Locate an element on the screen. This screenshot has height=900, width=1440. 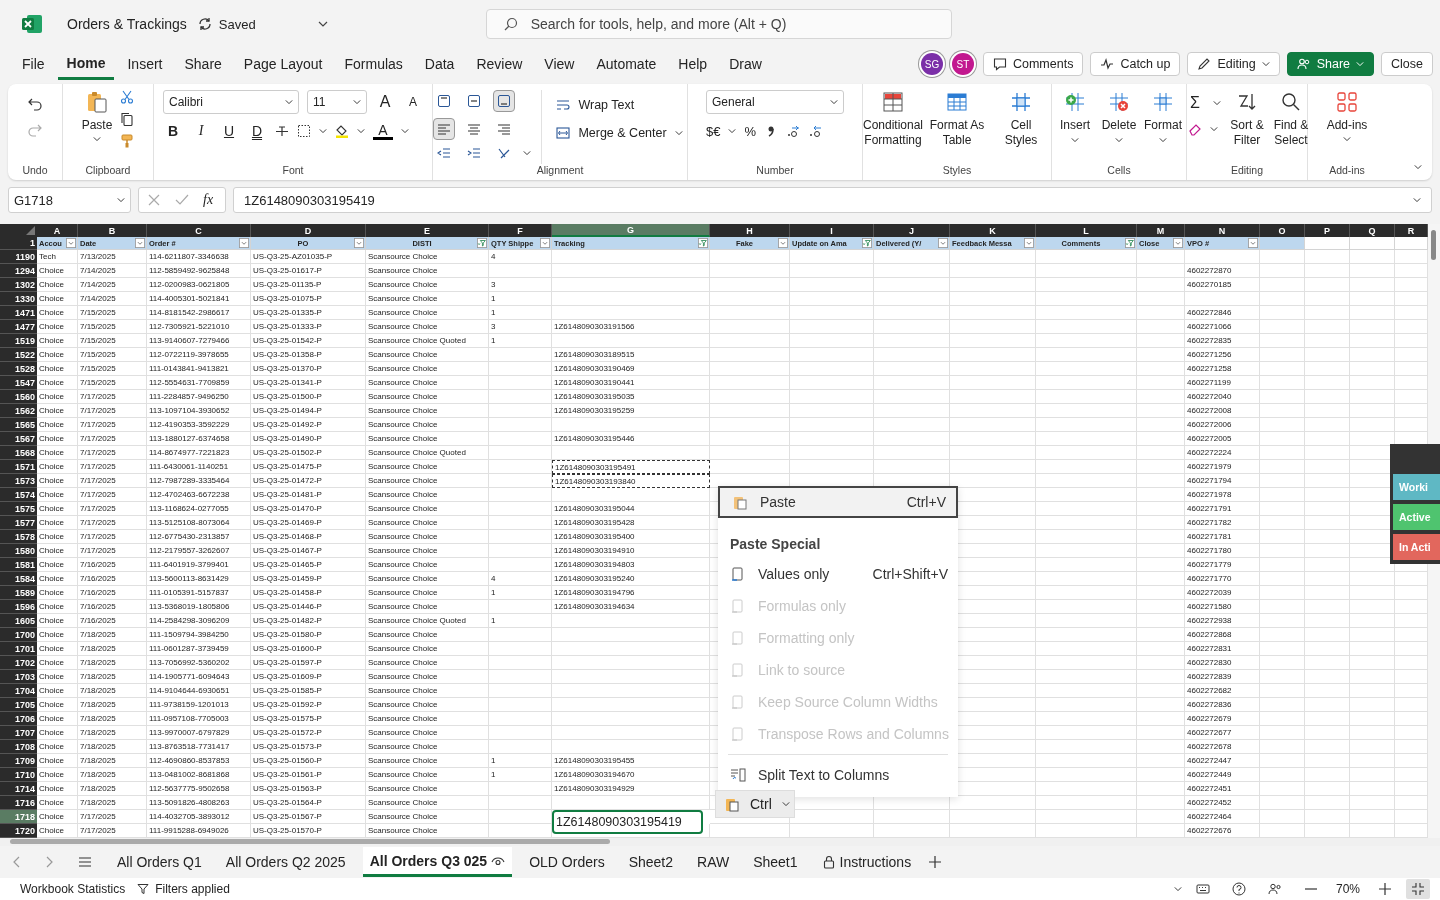
table-cell: 113-5091826-4808263 is located at coordinates (199, 803).